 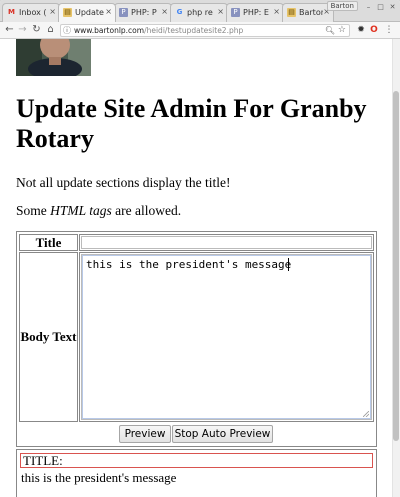 I want to click on profile-button: Barton, so click(x=342, y=6).